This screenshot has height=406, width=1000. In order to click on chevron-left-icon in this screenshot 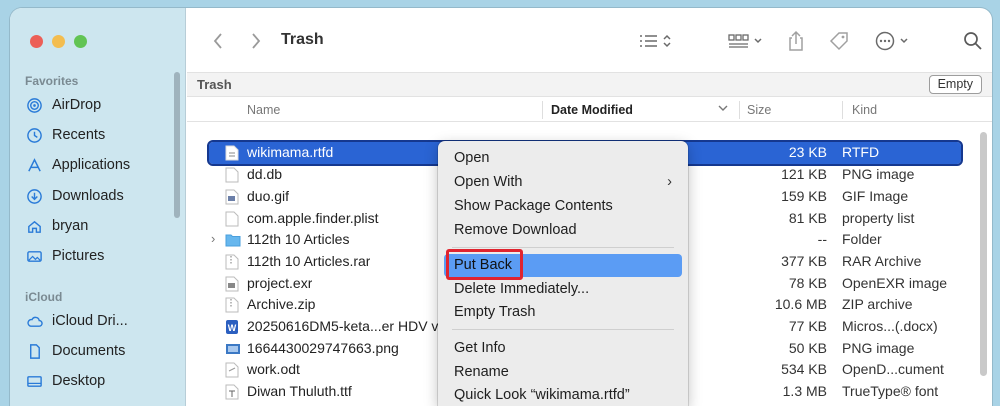, I will do `click(217, 41)`.